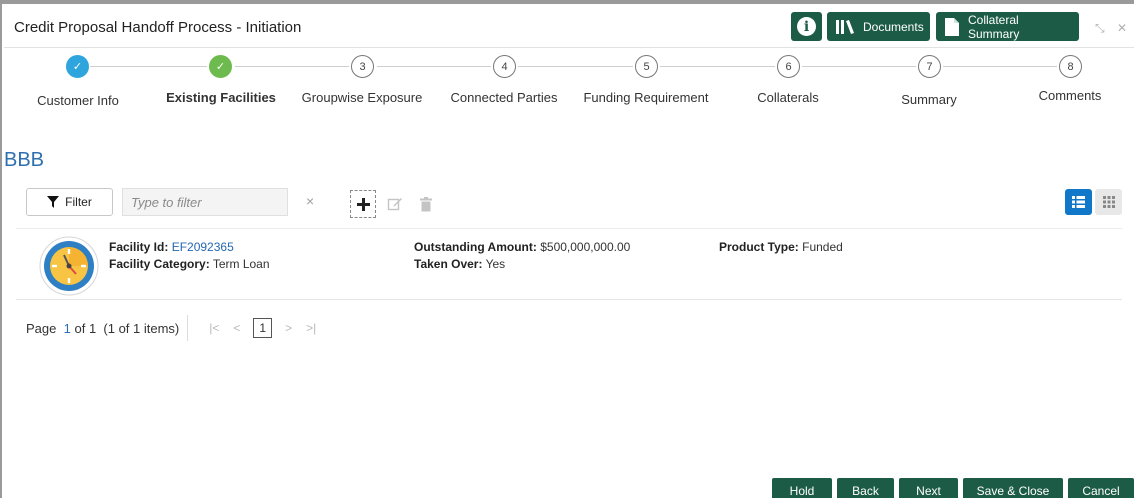  Describe the element at coordinates (203, 247) in the screenshot. I see `facility-id-link: EF2092365` at that location.